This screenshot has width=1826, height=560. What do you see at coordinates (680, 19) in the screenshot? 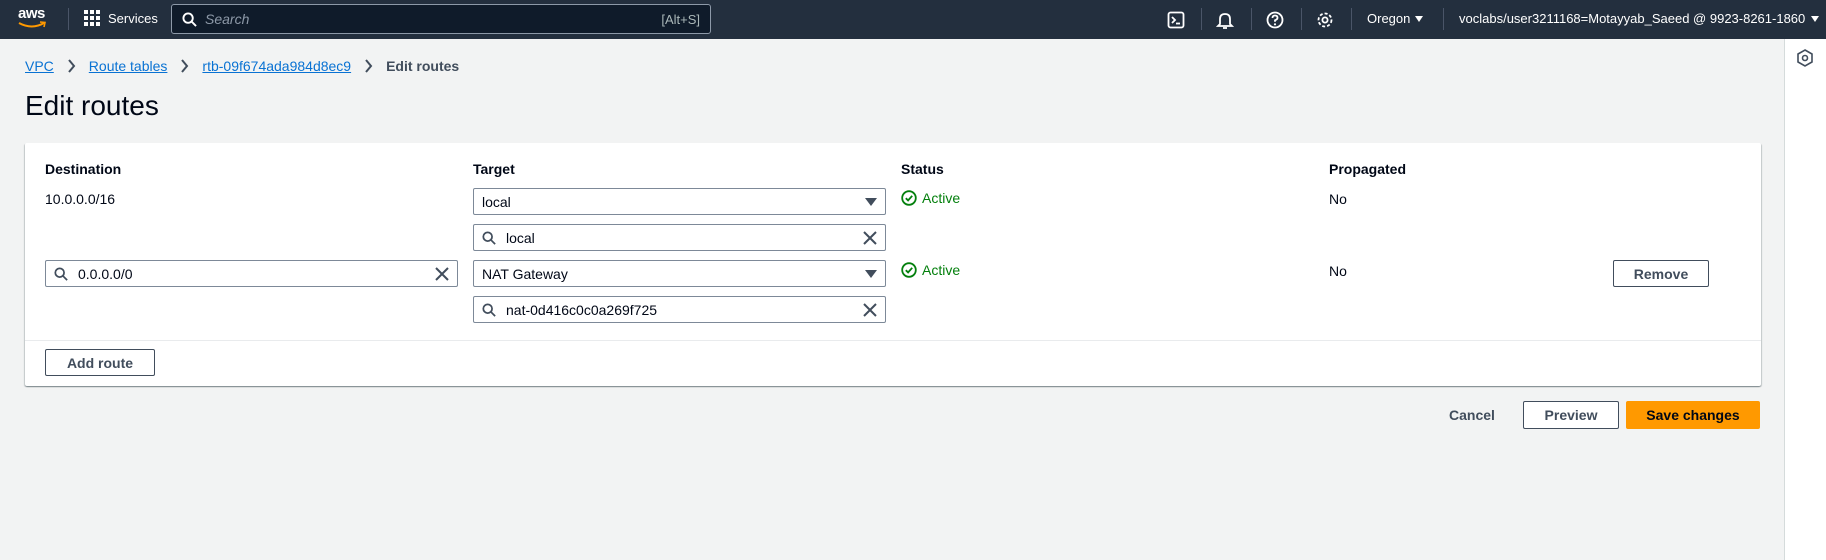
I see `search-shortcut: [Alt+S]` at bounding box center [680, 19].